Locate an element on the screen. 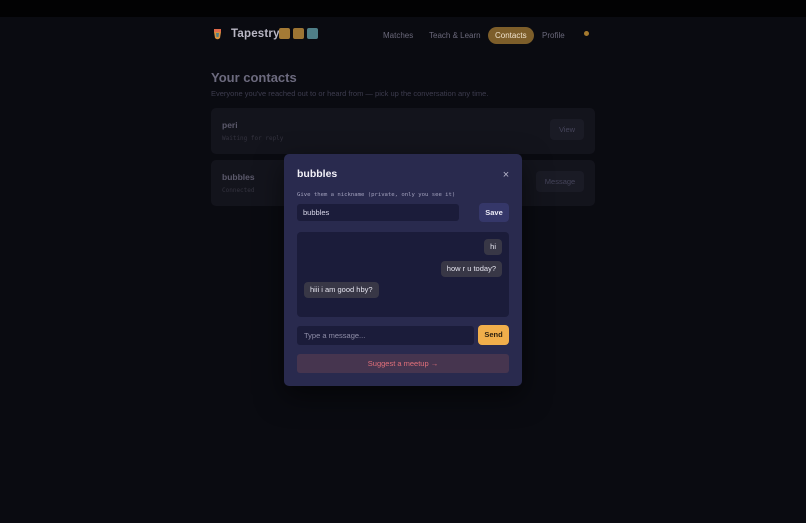 The image size is (806, 523). contact-name: peri is located at coordinates (230, 125).